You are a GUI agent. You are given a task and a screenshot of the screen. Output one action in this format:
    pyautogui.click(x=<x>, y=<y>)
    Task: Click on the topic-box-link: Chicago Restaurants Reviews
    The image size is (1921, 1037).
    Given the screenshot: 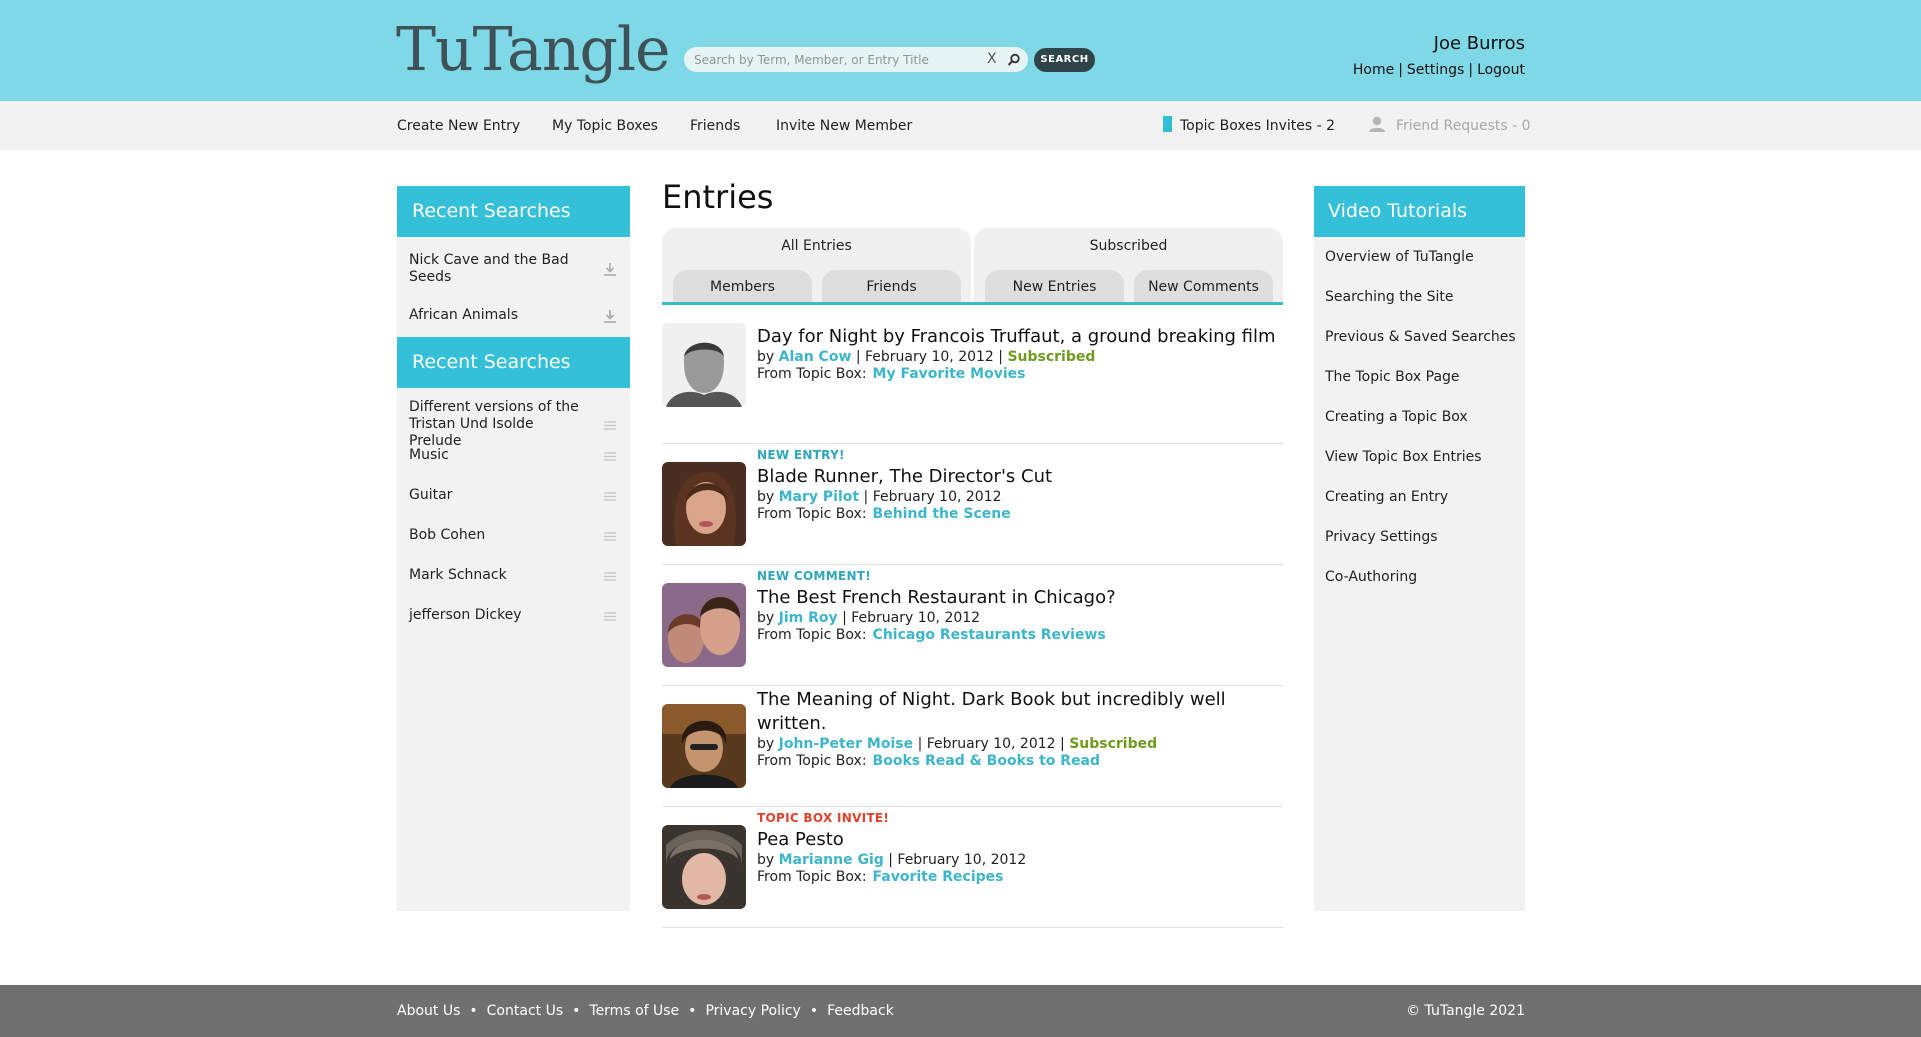 What is the action you would take?
    pyautogui.click(x=989, y=635)
    